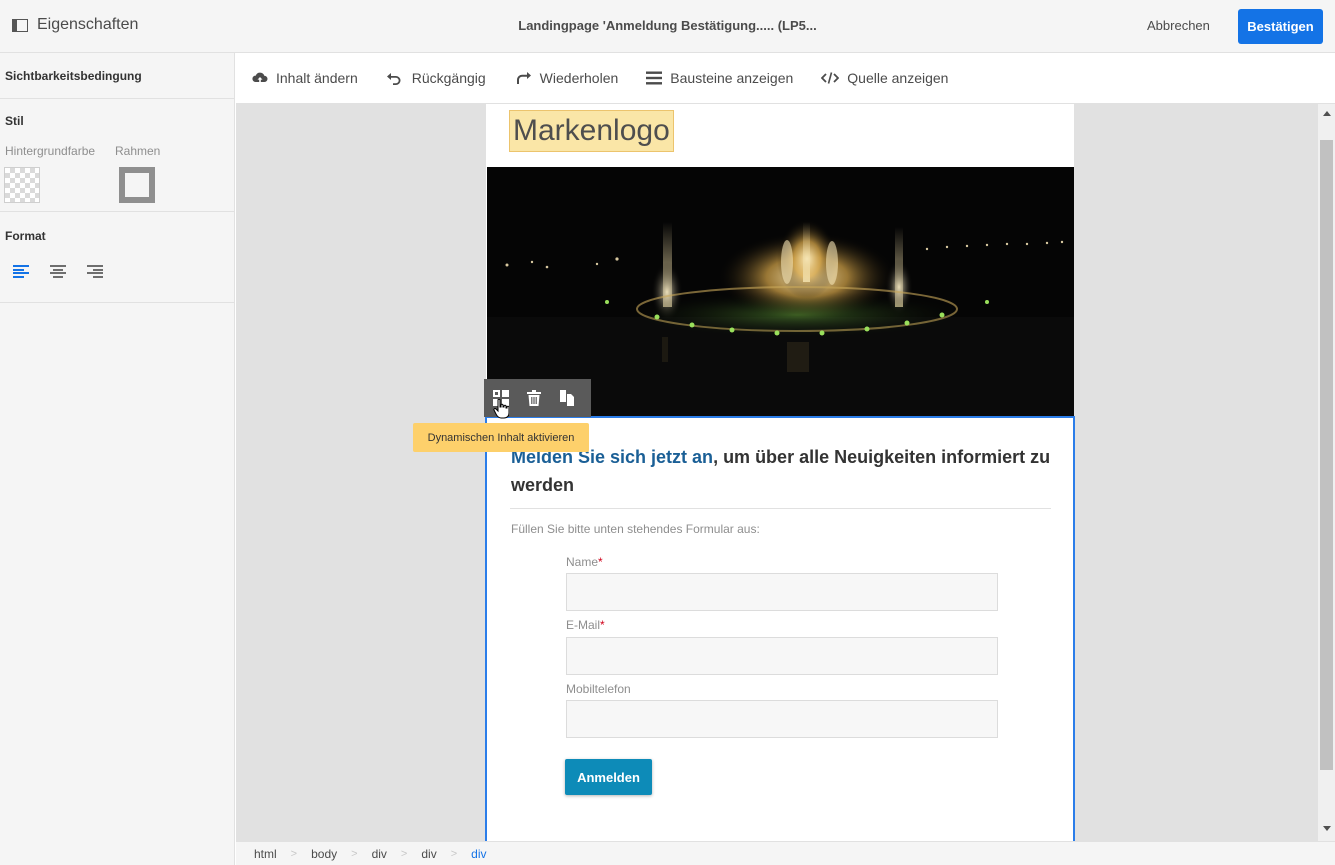  What do you see at coordinates (14, 121) in the screenshot?
I see `style-heading: Stil` at bounding box center [14, 121].